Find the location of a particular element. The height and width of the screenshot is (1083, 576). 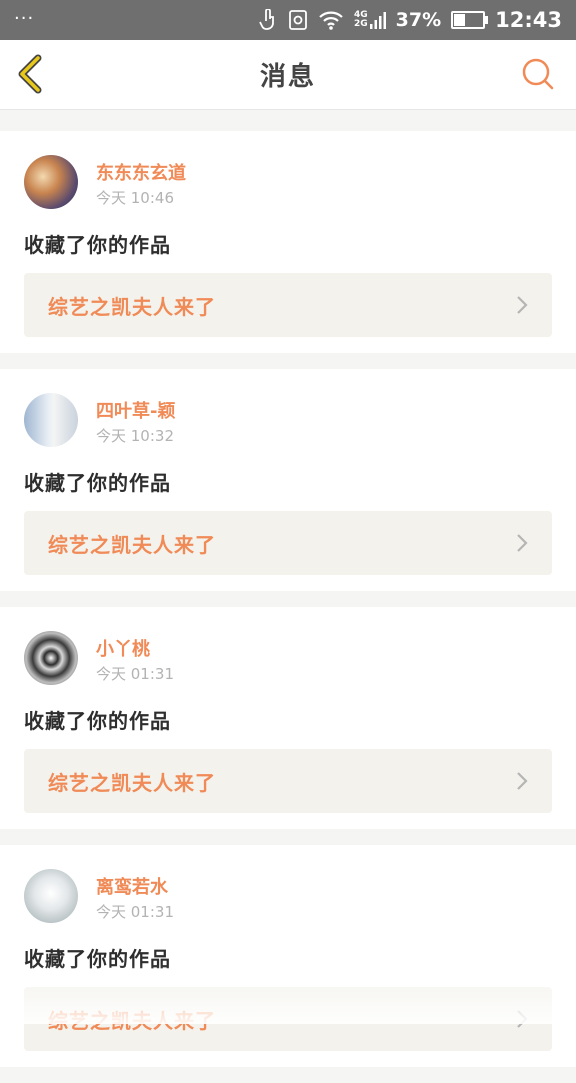

page-title: 消息 is located at coordinates (287, 77).